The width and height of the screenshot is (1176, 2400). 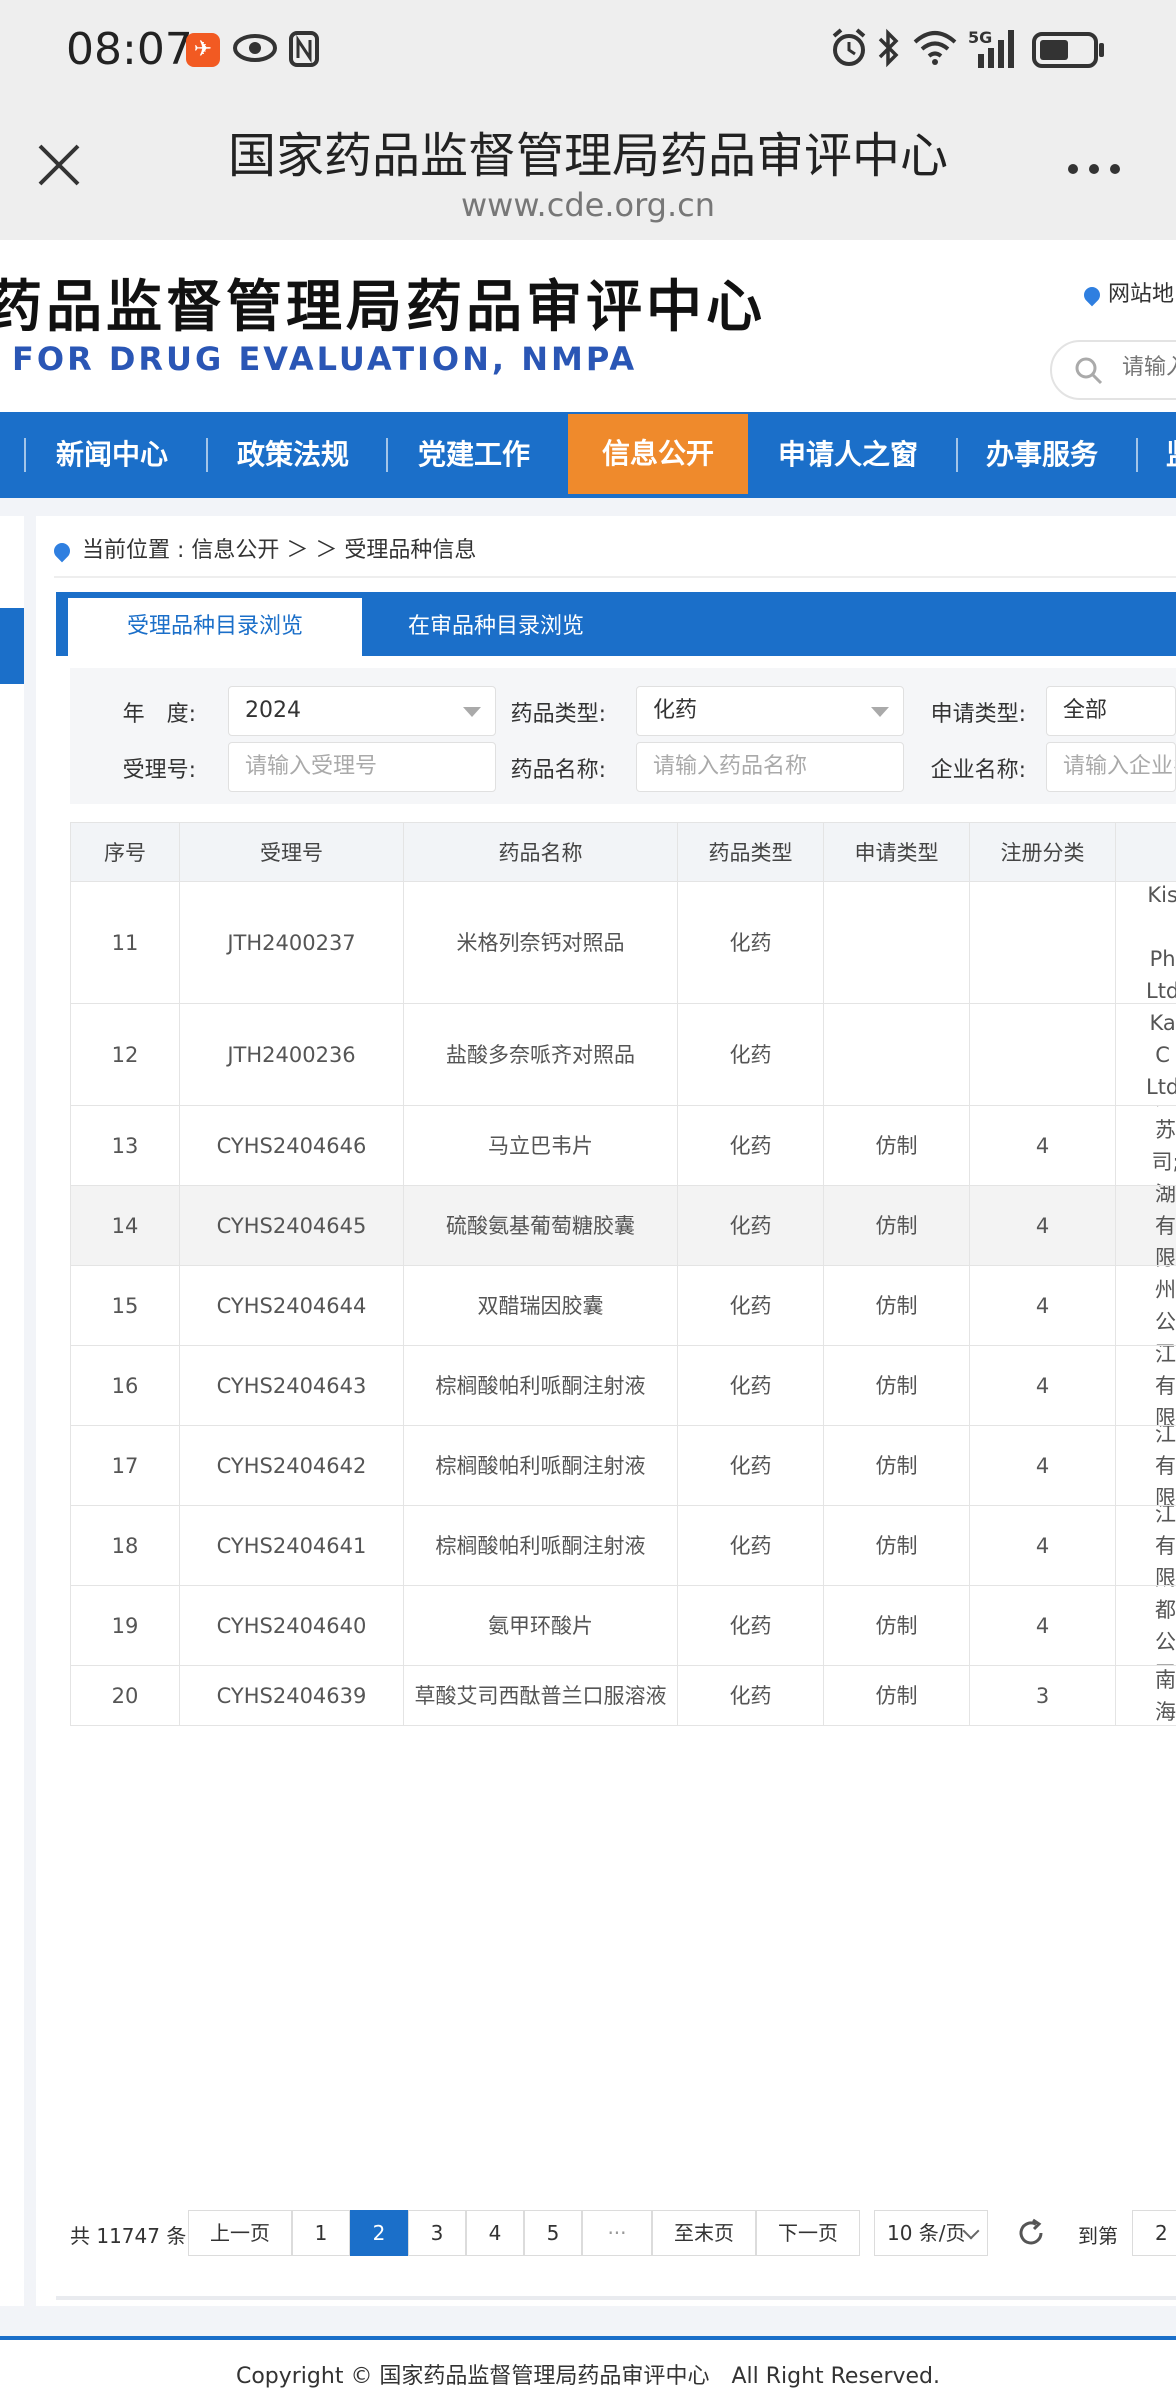 I want to click on cell-company: 成都 公司, so click(x=1146, y=1625).